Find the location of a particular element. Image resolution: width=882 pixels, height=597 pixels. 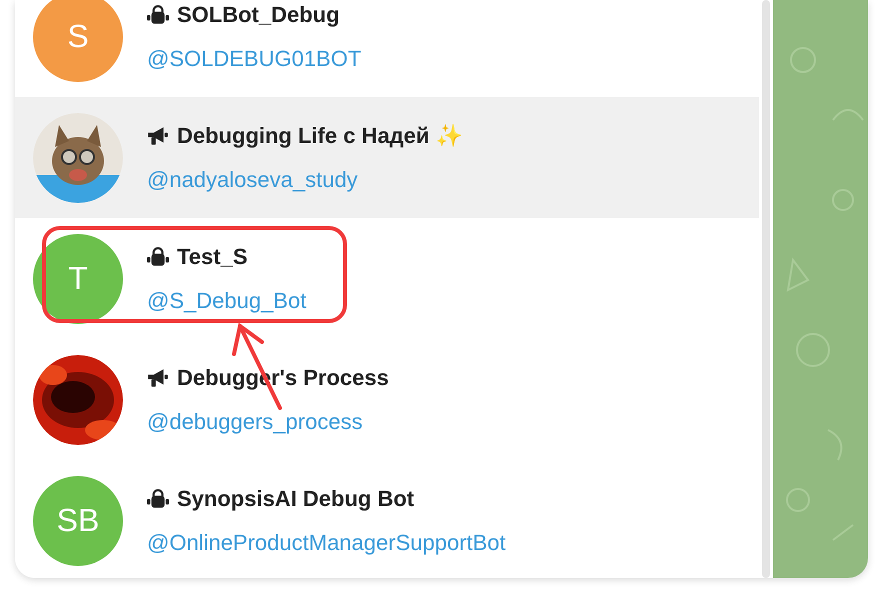

chat-title: Test_S is located at coordinates (212, 257).